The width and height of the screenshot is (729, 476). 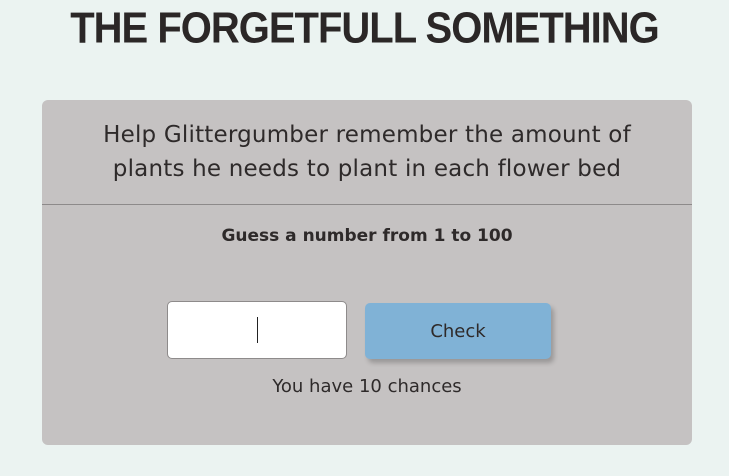 I want to click on chances-remaining: You have 10 chances, so click(x=367, y=386).